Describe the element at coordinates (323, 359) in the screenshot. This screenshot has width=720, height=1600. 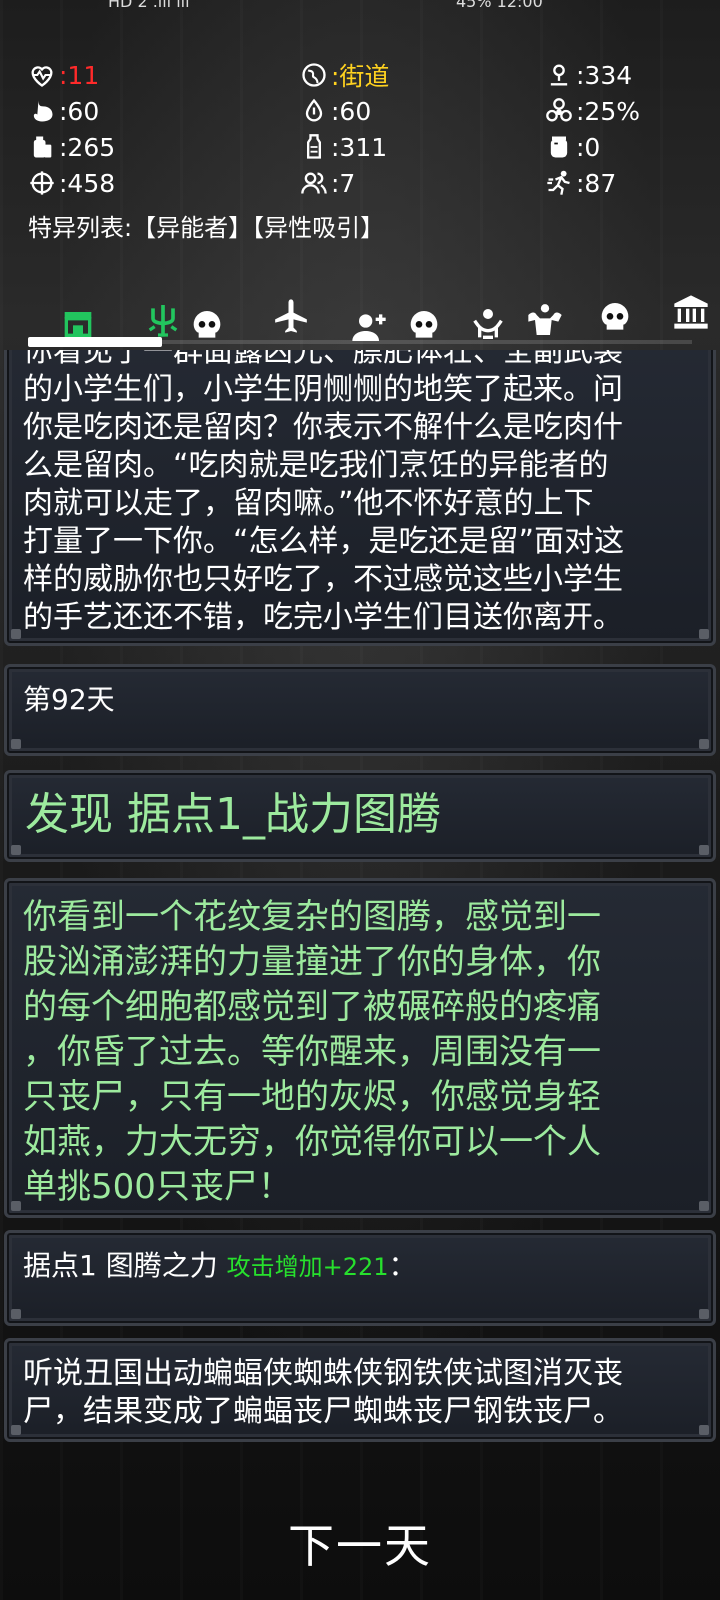
I see `story-line: 你看见了一群面露凶光、膘肥体壮、全副武装` at that location.